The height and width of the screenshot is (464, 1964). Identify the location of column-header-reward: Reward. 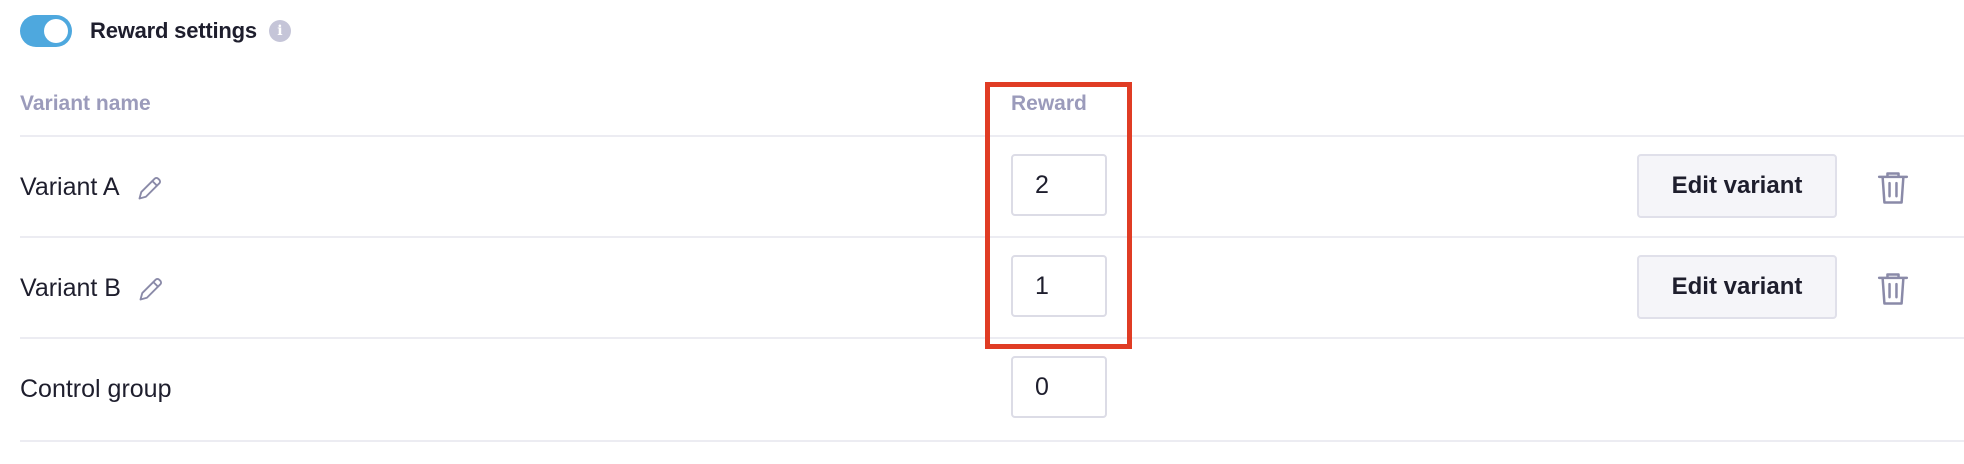
(1049, 103).